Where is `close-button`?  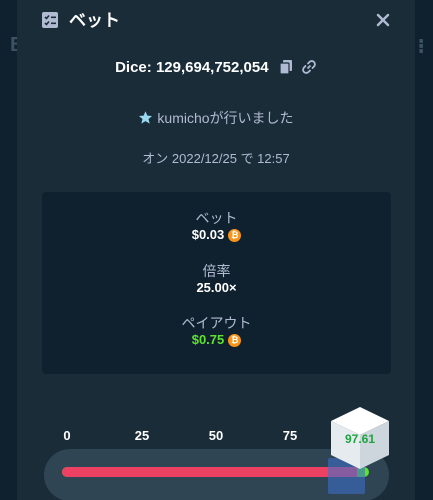
close-button is located at coordinates (383, 20).